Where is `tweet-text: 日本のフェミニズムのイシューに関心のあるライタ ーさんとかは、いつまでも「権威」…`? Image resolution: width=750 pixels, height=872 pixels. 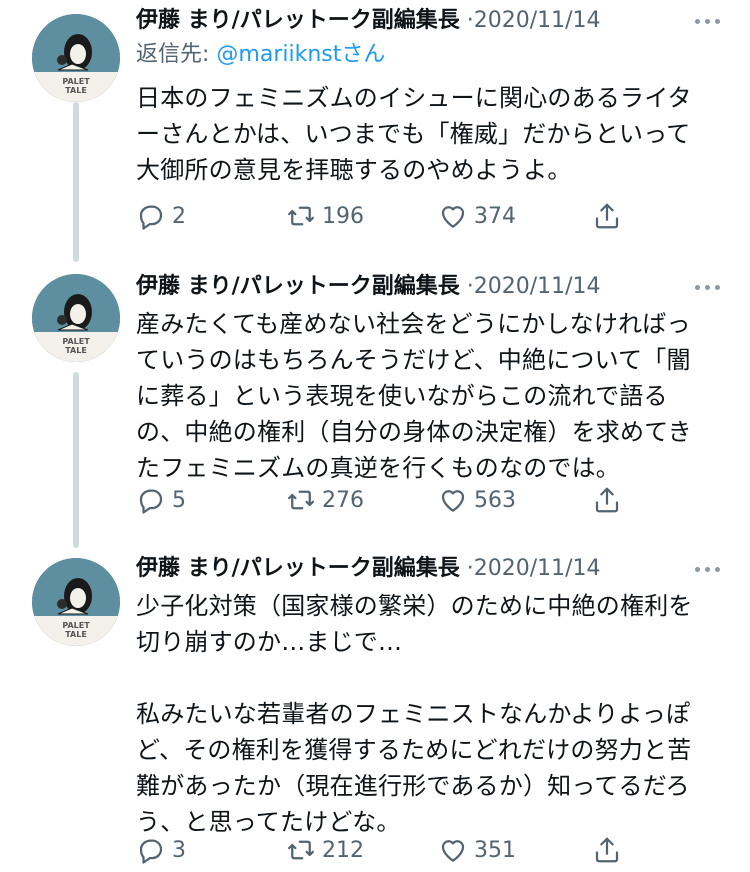
tweet-text: 日本のフェミニズムのイシューに関心のあるライタ ーさんとかは、いつまでも「権威」… is located at coordinates (431, 134).